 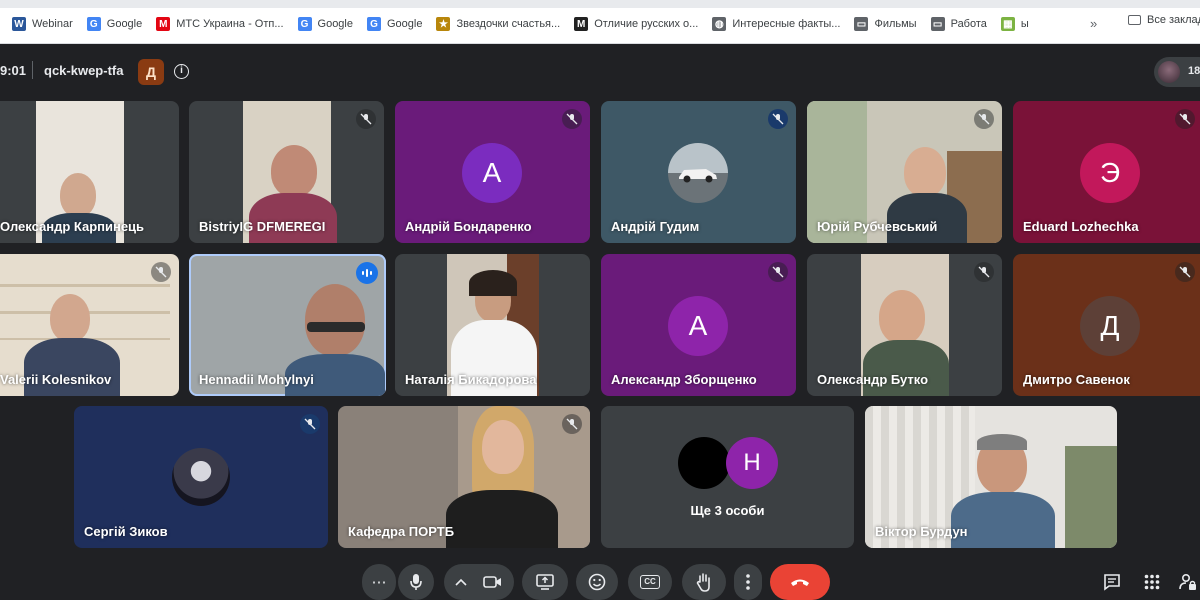 What do you see at coordinates (256, 379) in the screenshot?
I see `participant-name: Hennadii Mohylnyi` at bounding box center [256, 379].